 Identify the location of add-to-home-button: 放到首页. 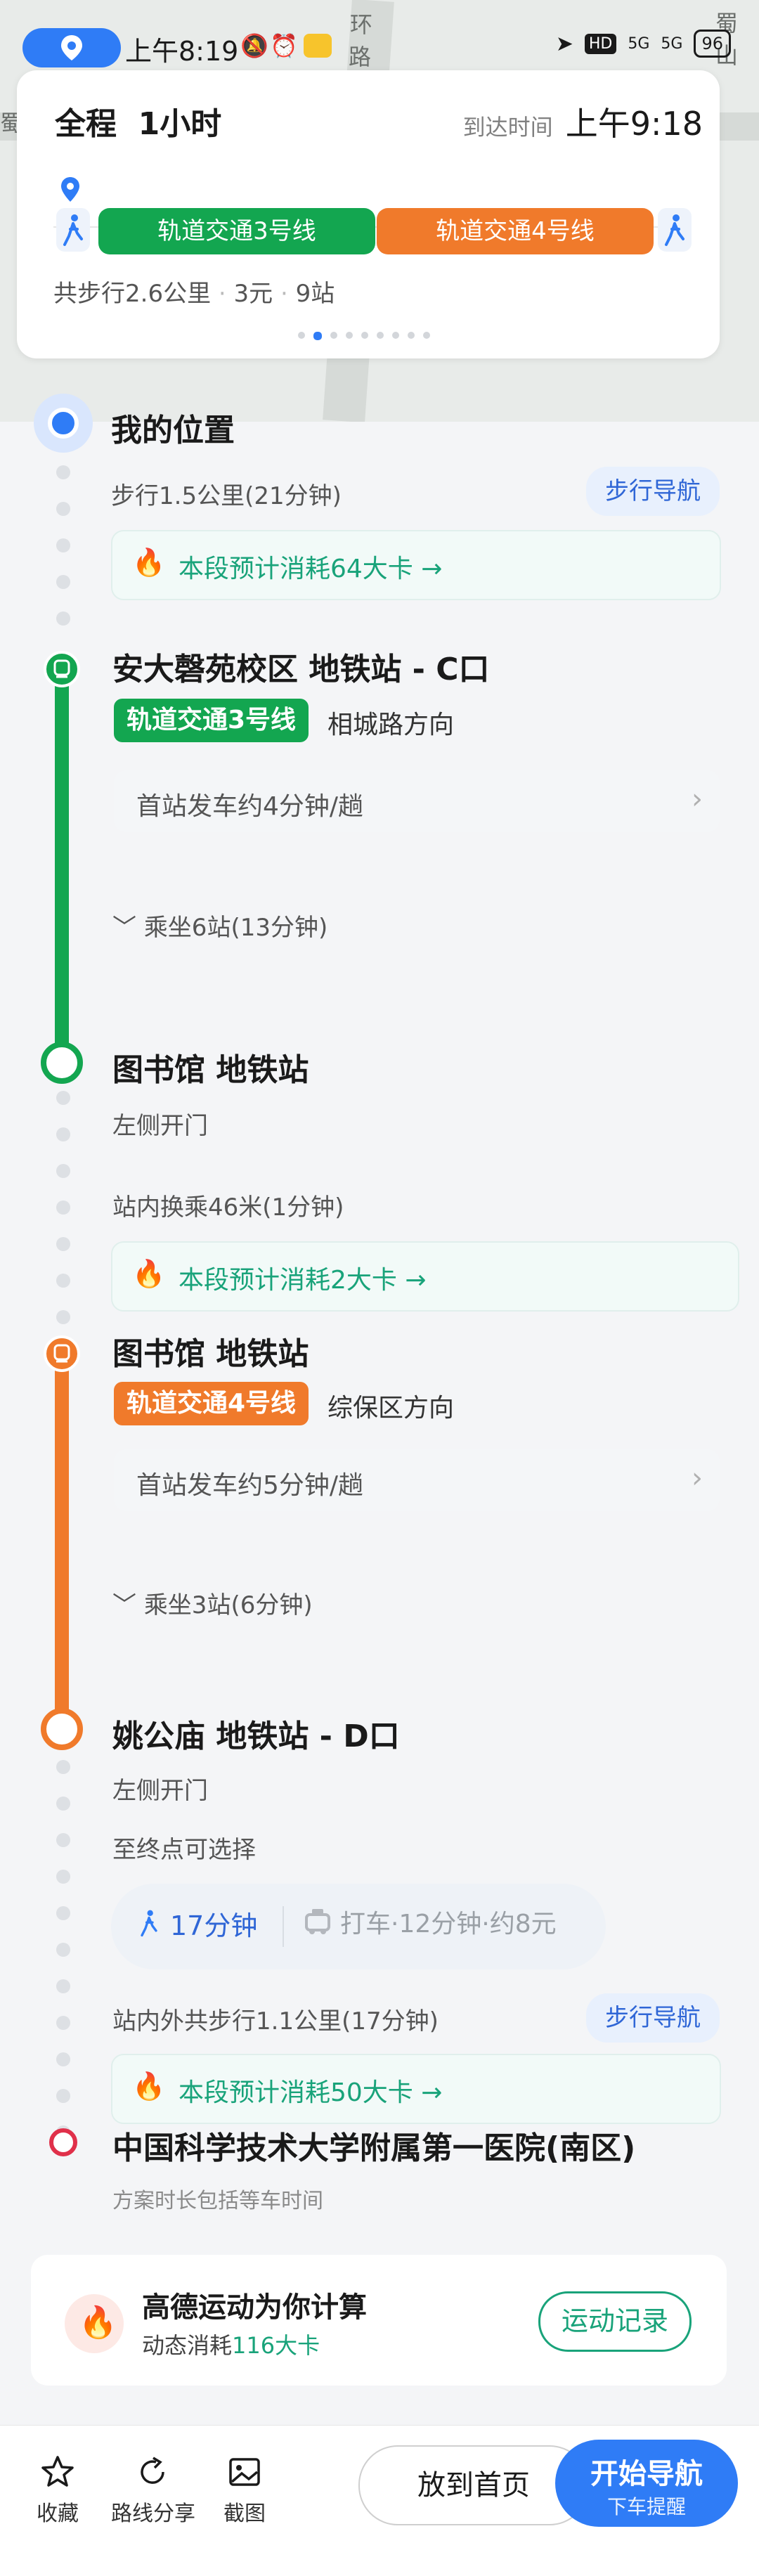
(473, 2485).